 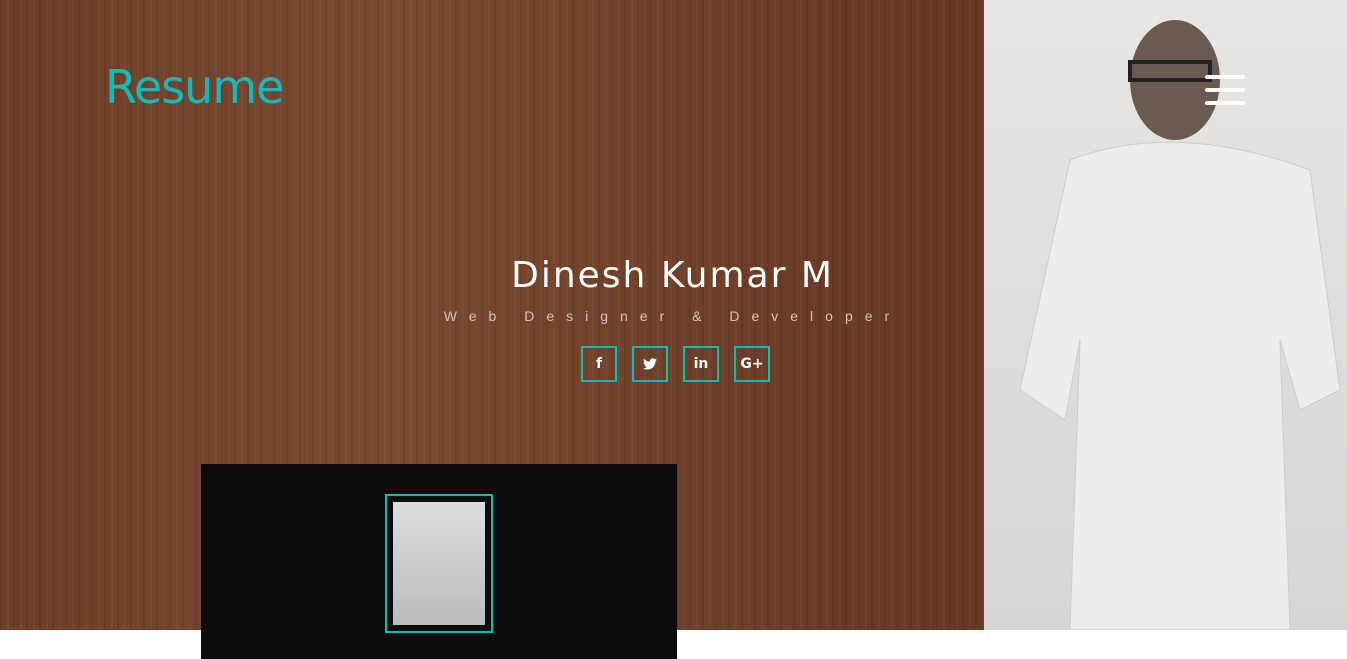 What do you see at coordinates (194, 87) in the screenshot?
I see `site-logo: Resume` at bounding box center [194, 87].